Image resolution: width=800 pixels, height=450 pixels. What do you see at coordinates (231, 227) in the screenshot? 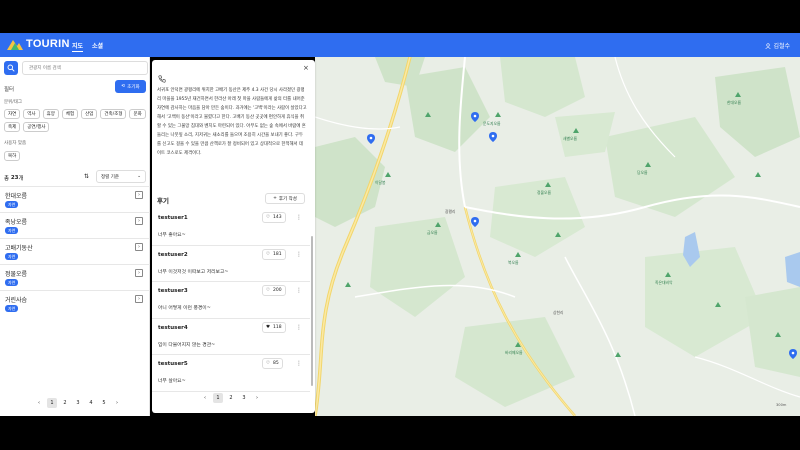
I see `review-item: testuser1 ♡ 143 ⋮ 너무 좋아요~` at bounding box center [231, 227].